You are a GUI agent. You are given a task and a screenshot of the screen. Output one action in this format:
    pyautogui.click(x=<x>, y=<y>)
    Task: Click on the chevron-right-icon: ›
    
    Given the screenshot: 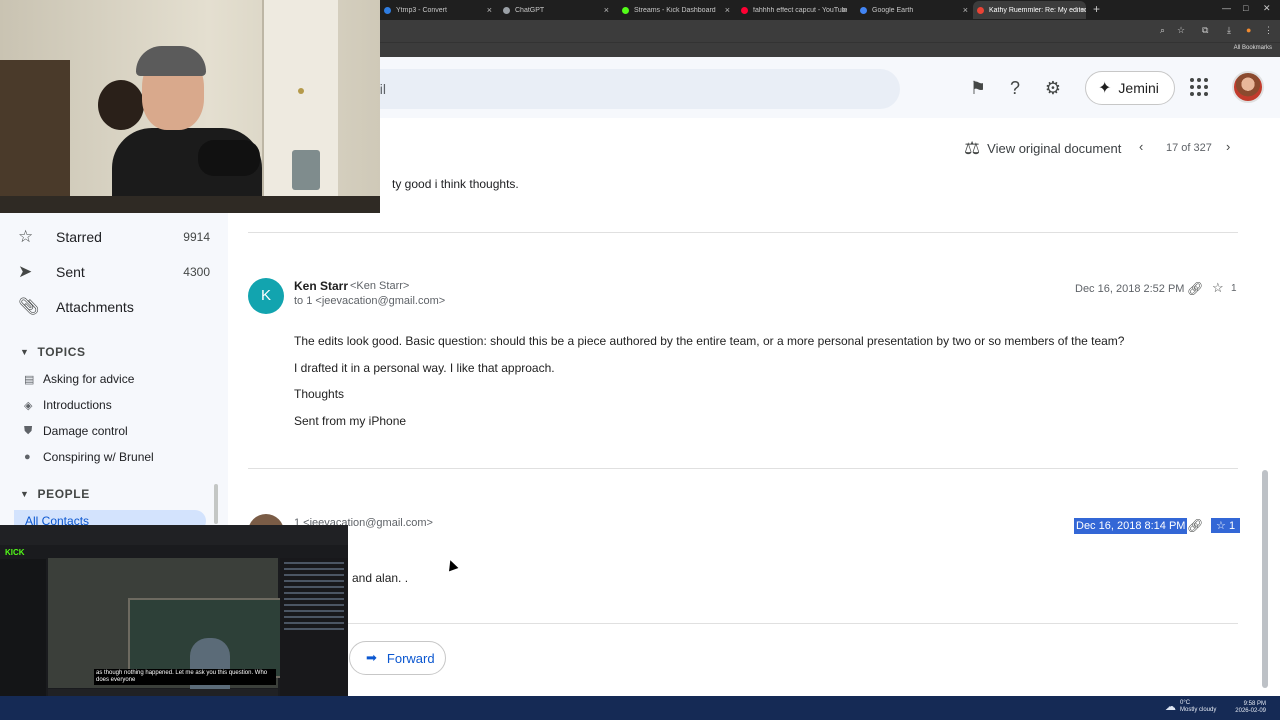 What is the action you would take?
    pyautogui.click(x=1228, y=146)
    